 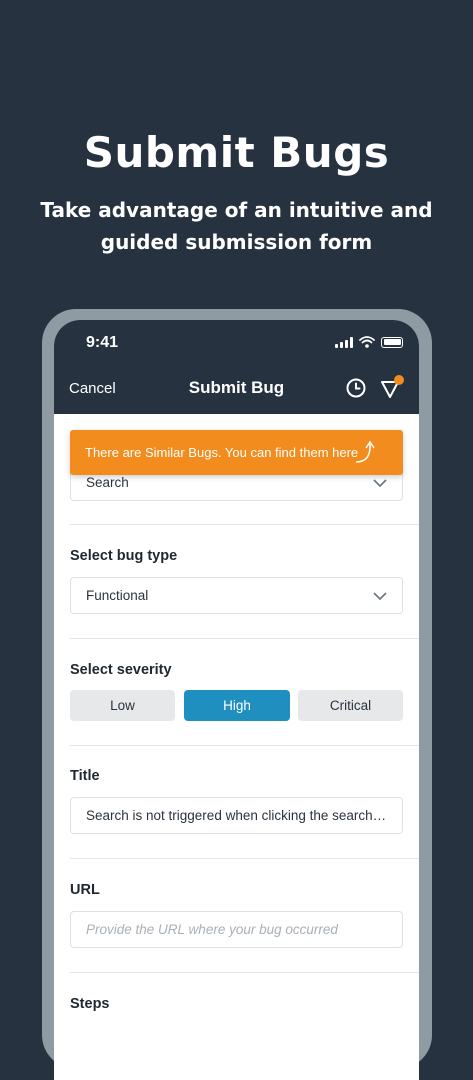 I want to click on wifi-icon, so click(x=367, y=342).